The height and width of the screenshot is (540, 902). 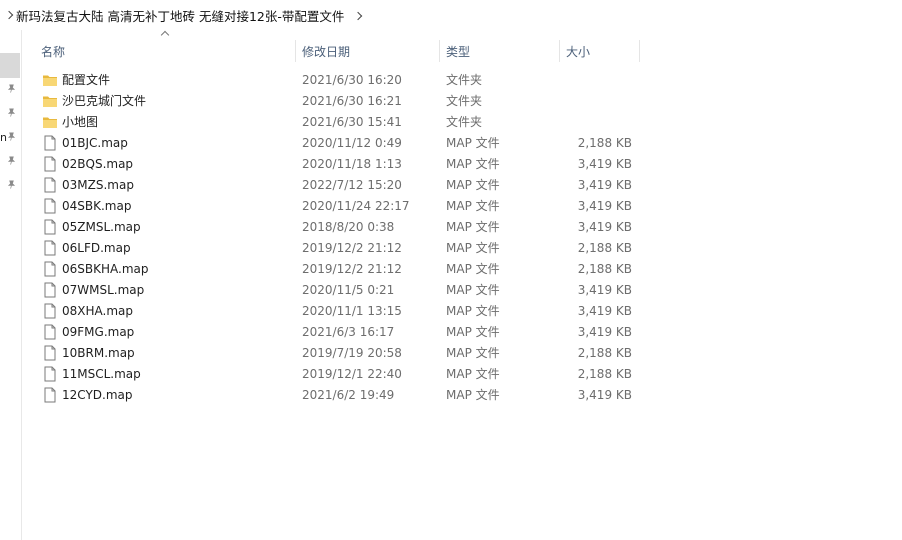 I want to click on file-name: 08XHA.map, so click(x=97, y=311).